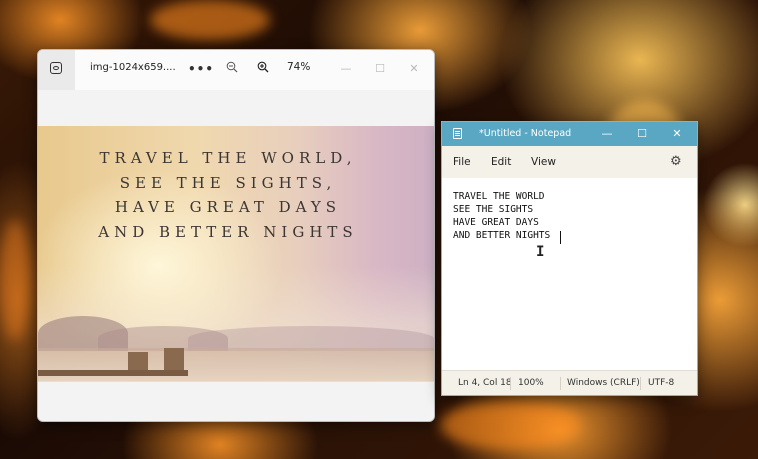  Describe the element at coordinates (228, 207) in the screenshot. I see `quote-line: HAVE GREAT DAYS` at that location.